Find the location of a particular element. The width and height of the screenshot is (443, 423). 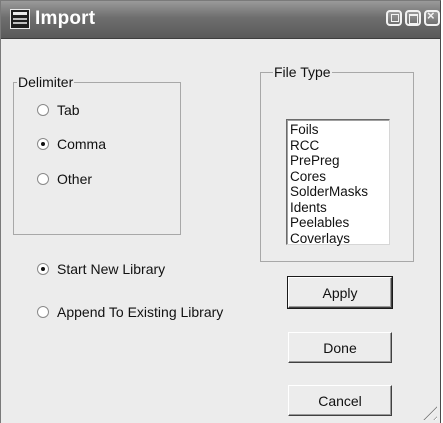

radio-label: Comma is located at coordinates (82, 144).